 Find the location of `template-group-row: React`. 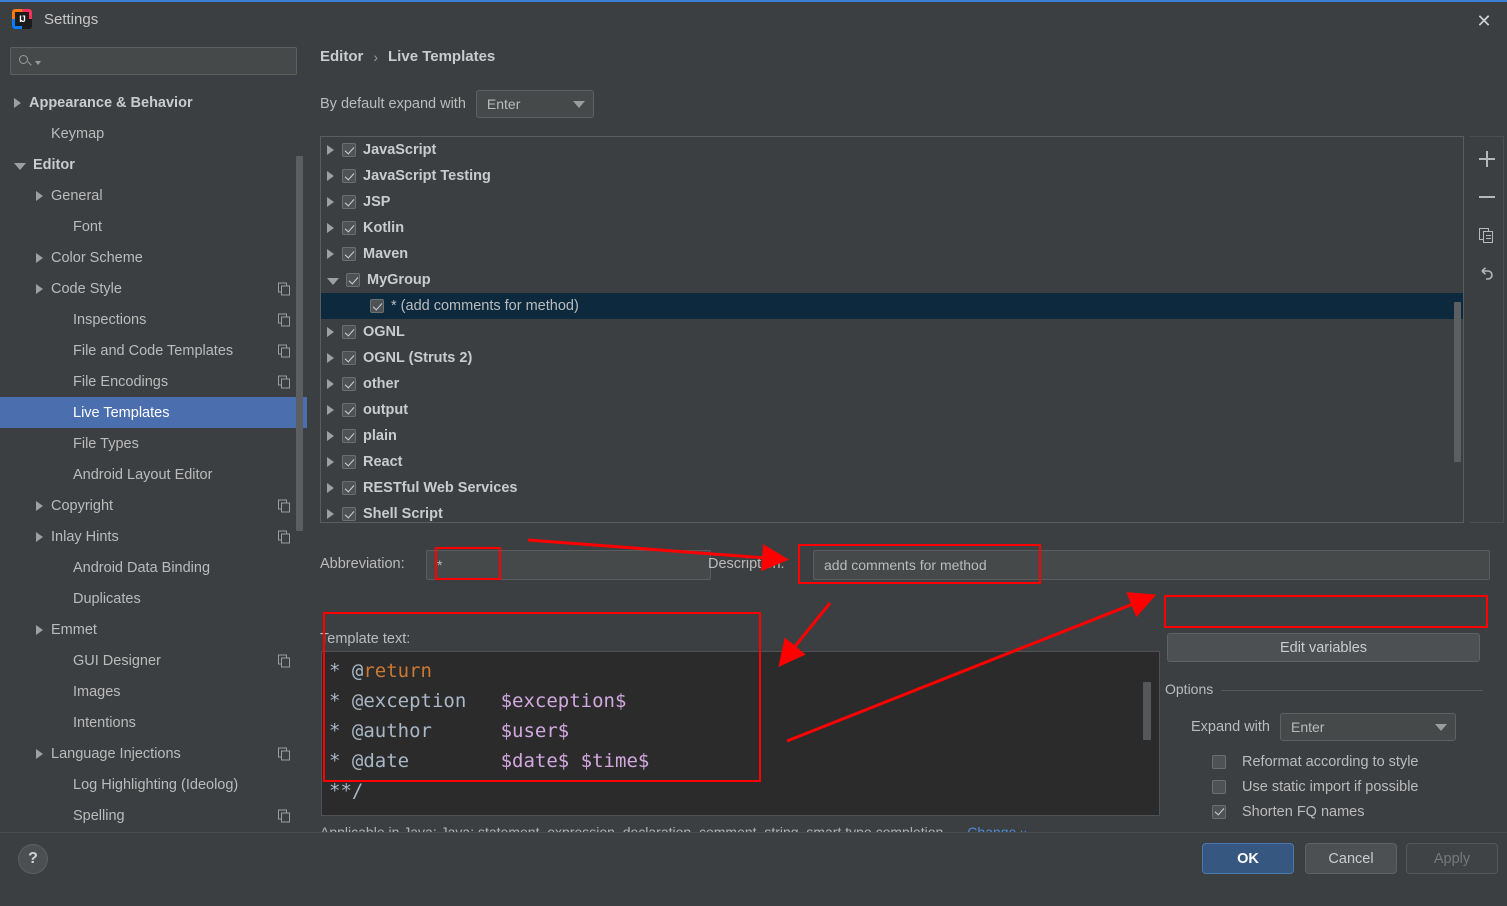

template-group-row: React is located at coordinates (892, 462).